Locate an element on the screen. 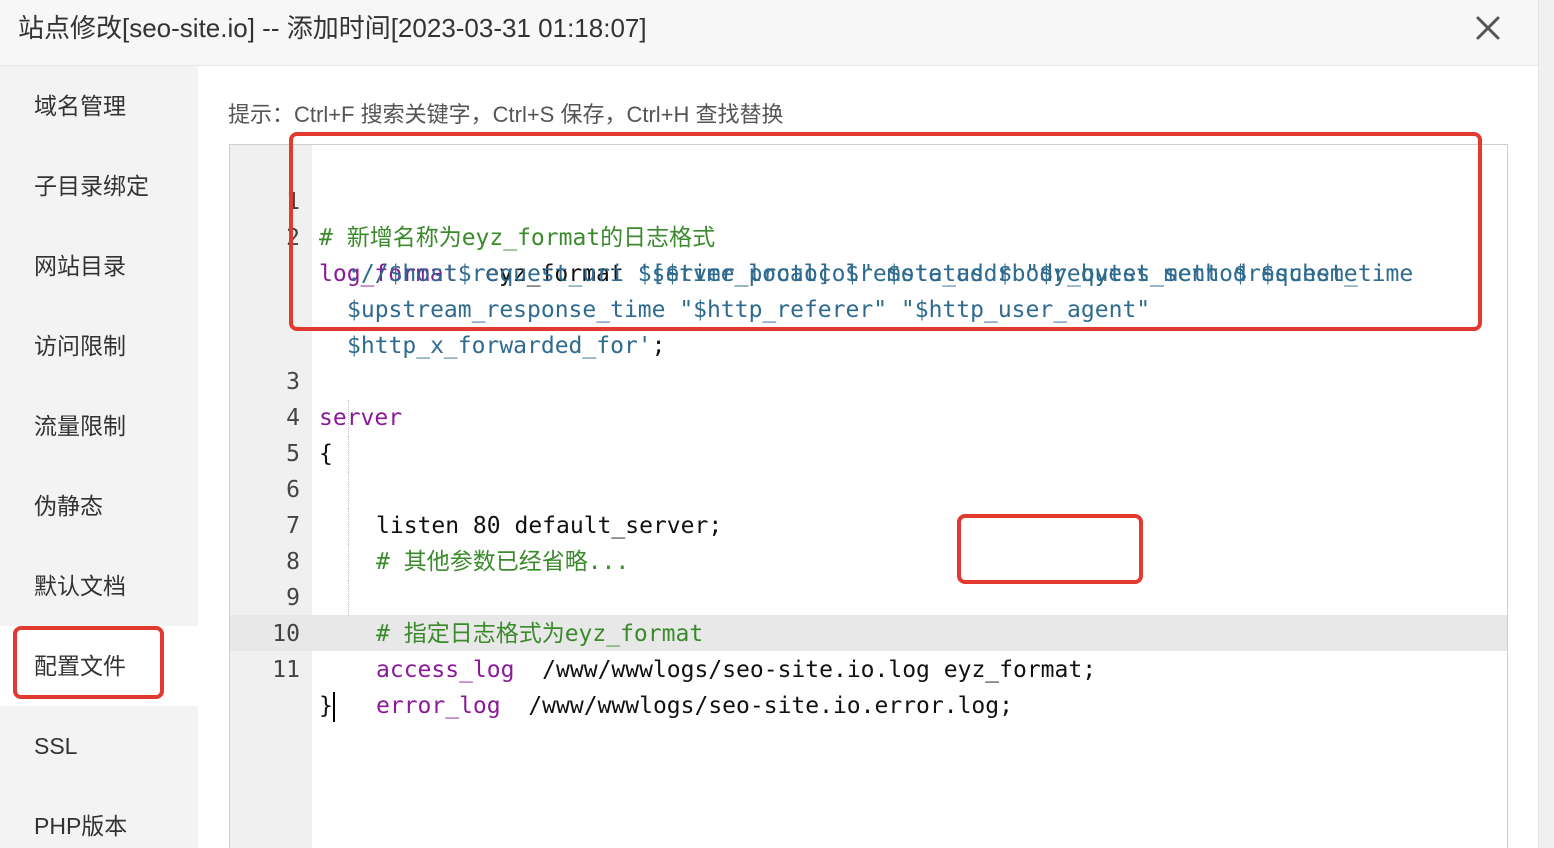 This screenshot has height=848, width=1554. sidebar-item-label: 流量限制 is located at coordinates (80, 426).